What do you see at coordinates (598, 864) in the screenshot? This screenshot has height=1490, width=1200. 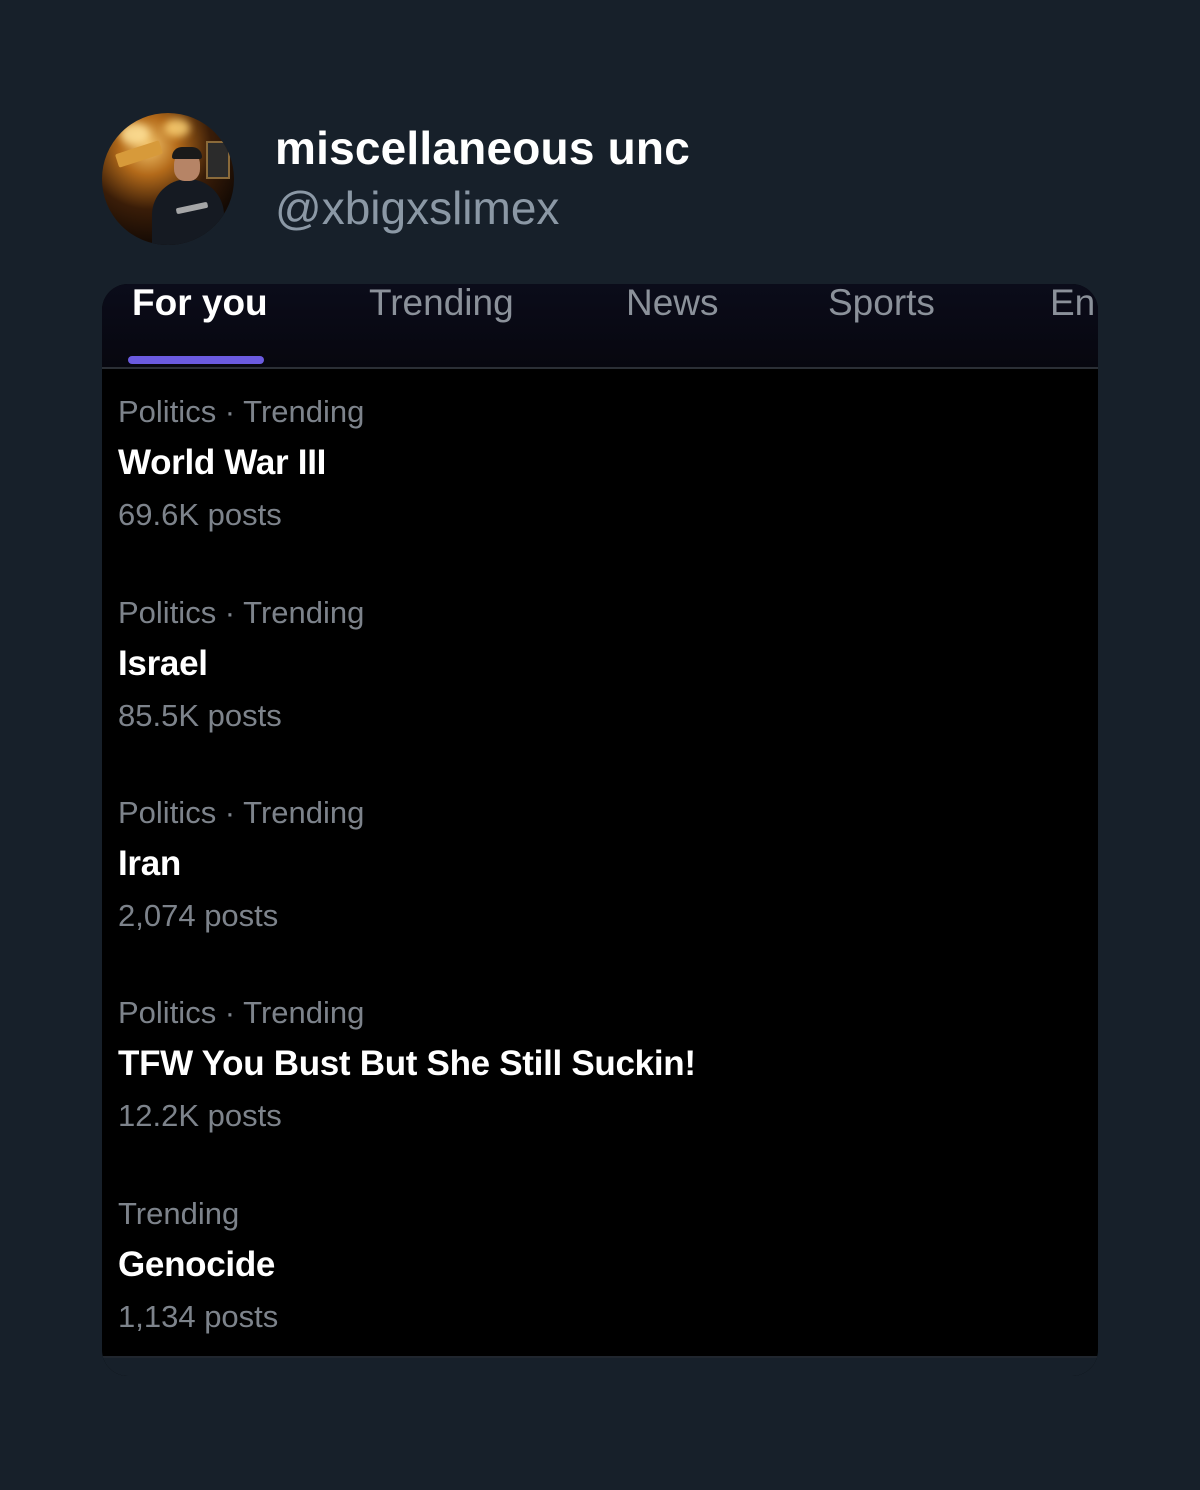 I see `trend-item: Politics · Trending Iran 2,074 posts` at bounding box center [598, 864].